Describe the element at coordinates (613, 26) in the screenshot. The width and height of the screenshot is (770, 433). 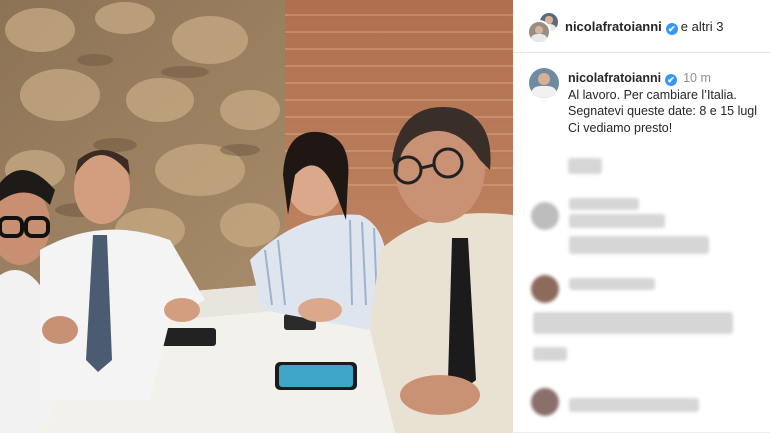
I see `header-username: nicolafratoianni` at that location.